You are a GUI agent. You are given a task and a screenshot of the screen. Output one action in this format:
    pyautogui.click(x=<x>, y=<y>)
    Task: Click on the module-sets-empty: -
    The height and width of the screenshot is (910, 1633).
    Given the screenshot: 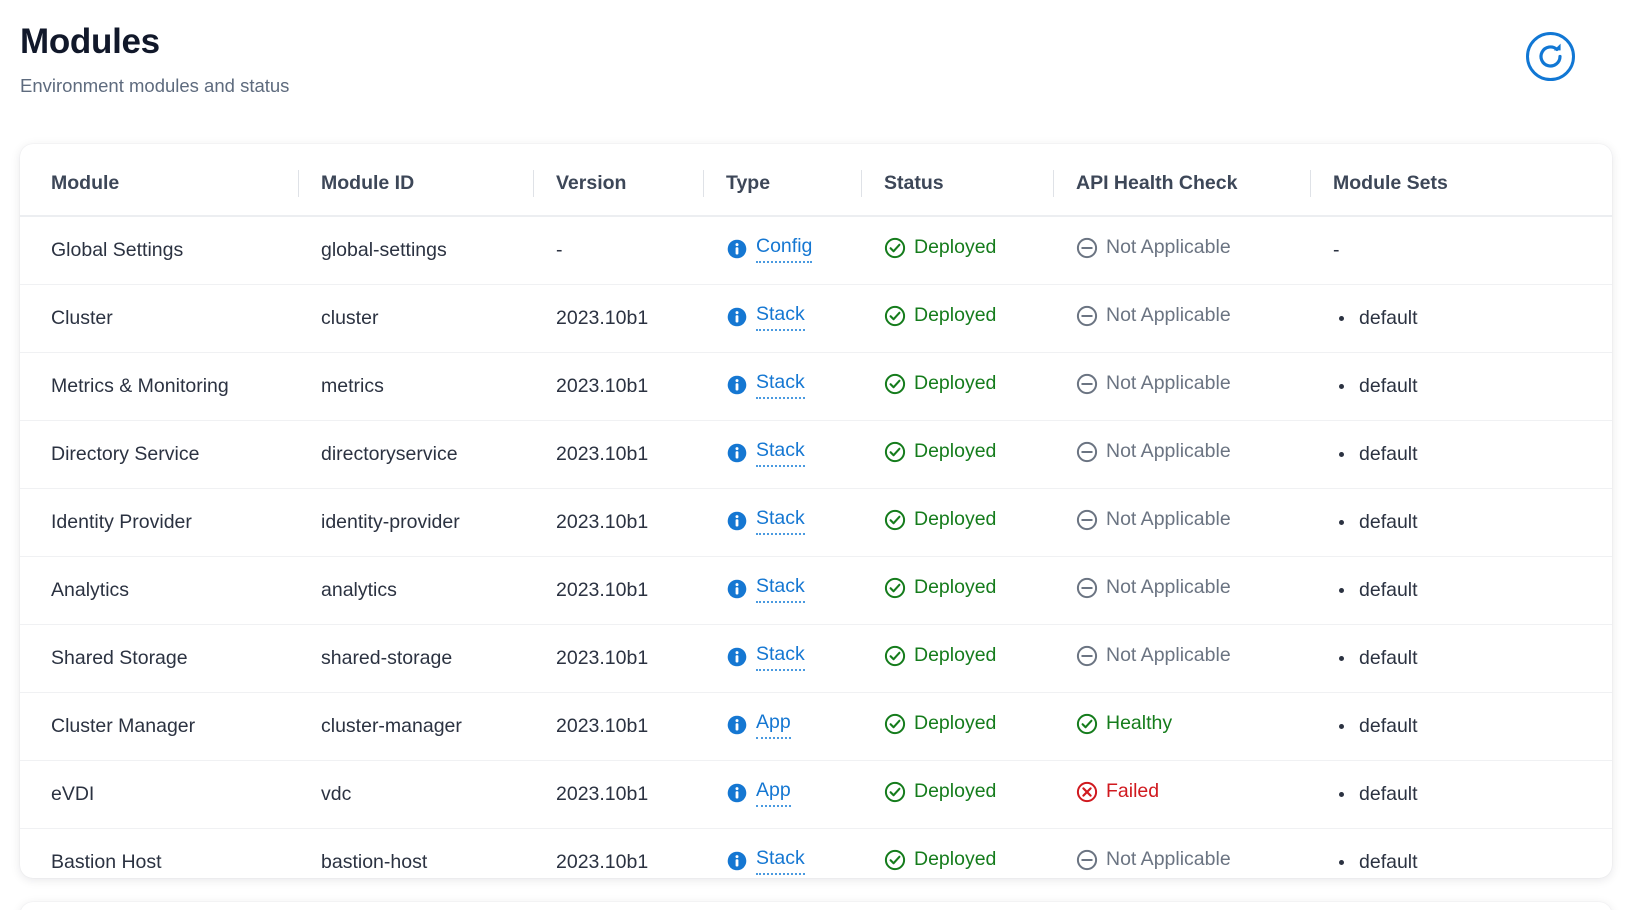 What is the action you would take?
    pyautogui.click(x=1336, y=250)
    